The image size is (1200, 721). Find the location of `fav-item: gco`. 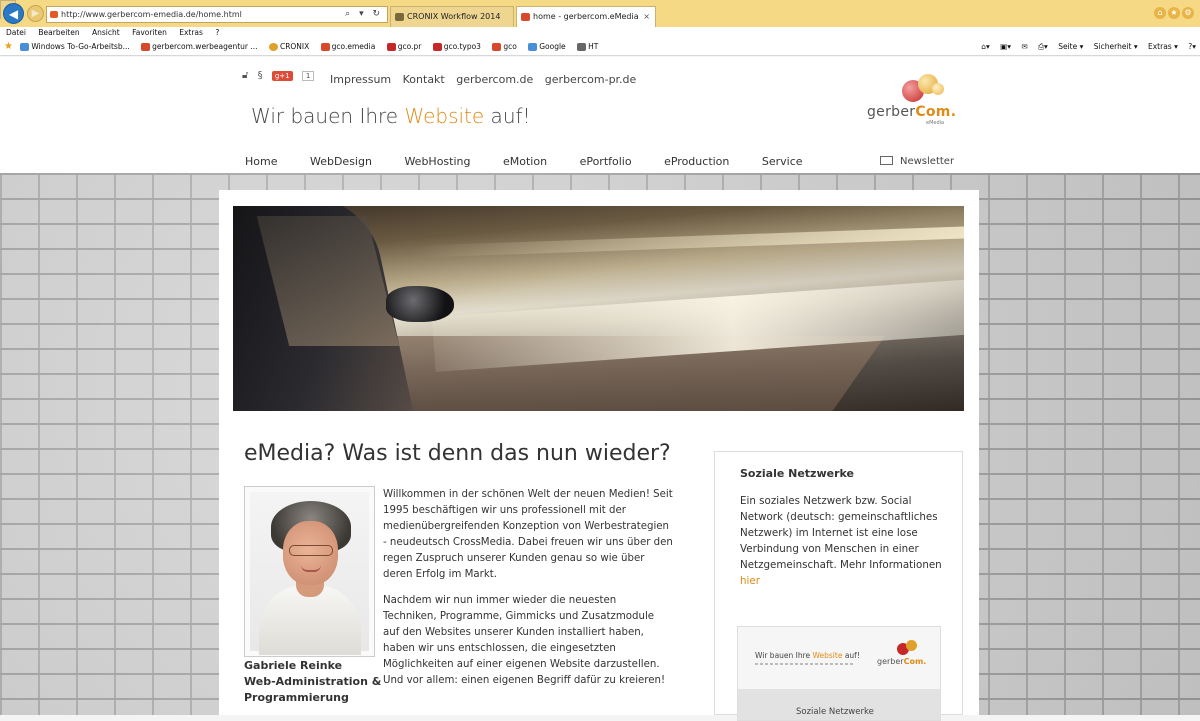

fav-item: gco is located at coordinates (504, 47).